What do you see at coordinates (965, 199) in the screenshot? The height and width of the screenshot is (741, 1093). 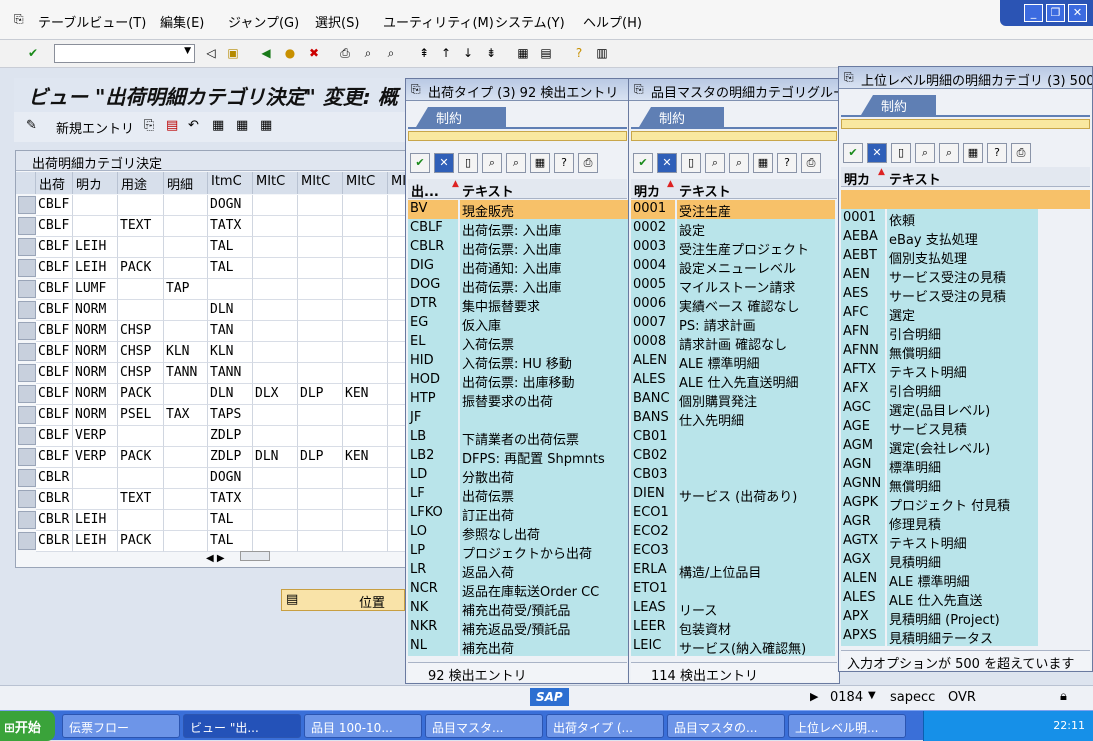 I see `list-item` at bounding box center [965, 199].